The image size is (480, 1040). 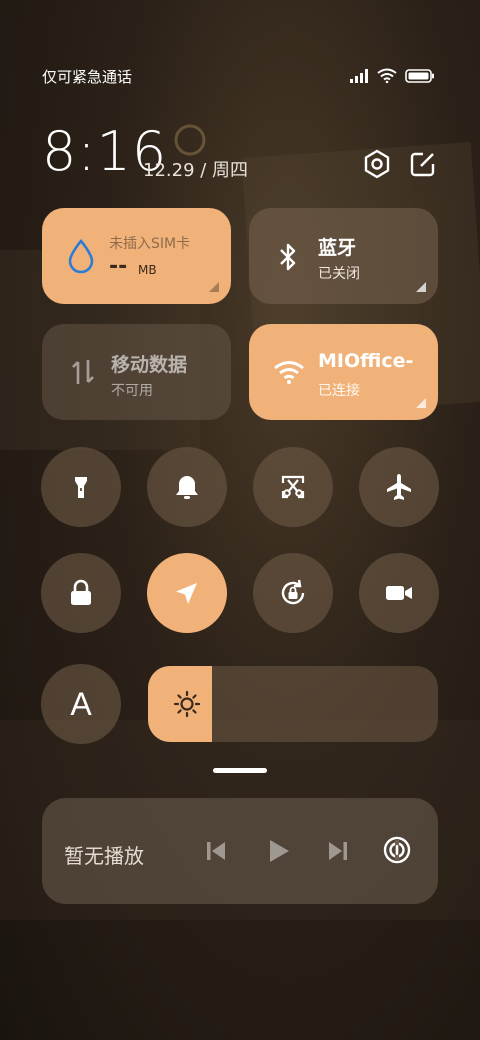 What do you see at coordinates (293, 704) in the screenshot?
I see `brightness-slider` at bounding box center [293, 704].